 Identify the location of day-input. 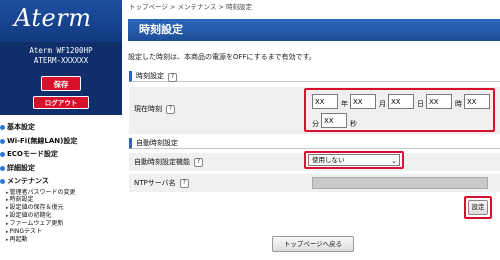
(401, 101).